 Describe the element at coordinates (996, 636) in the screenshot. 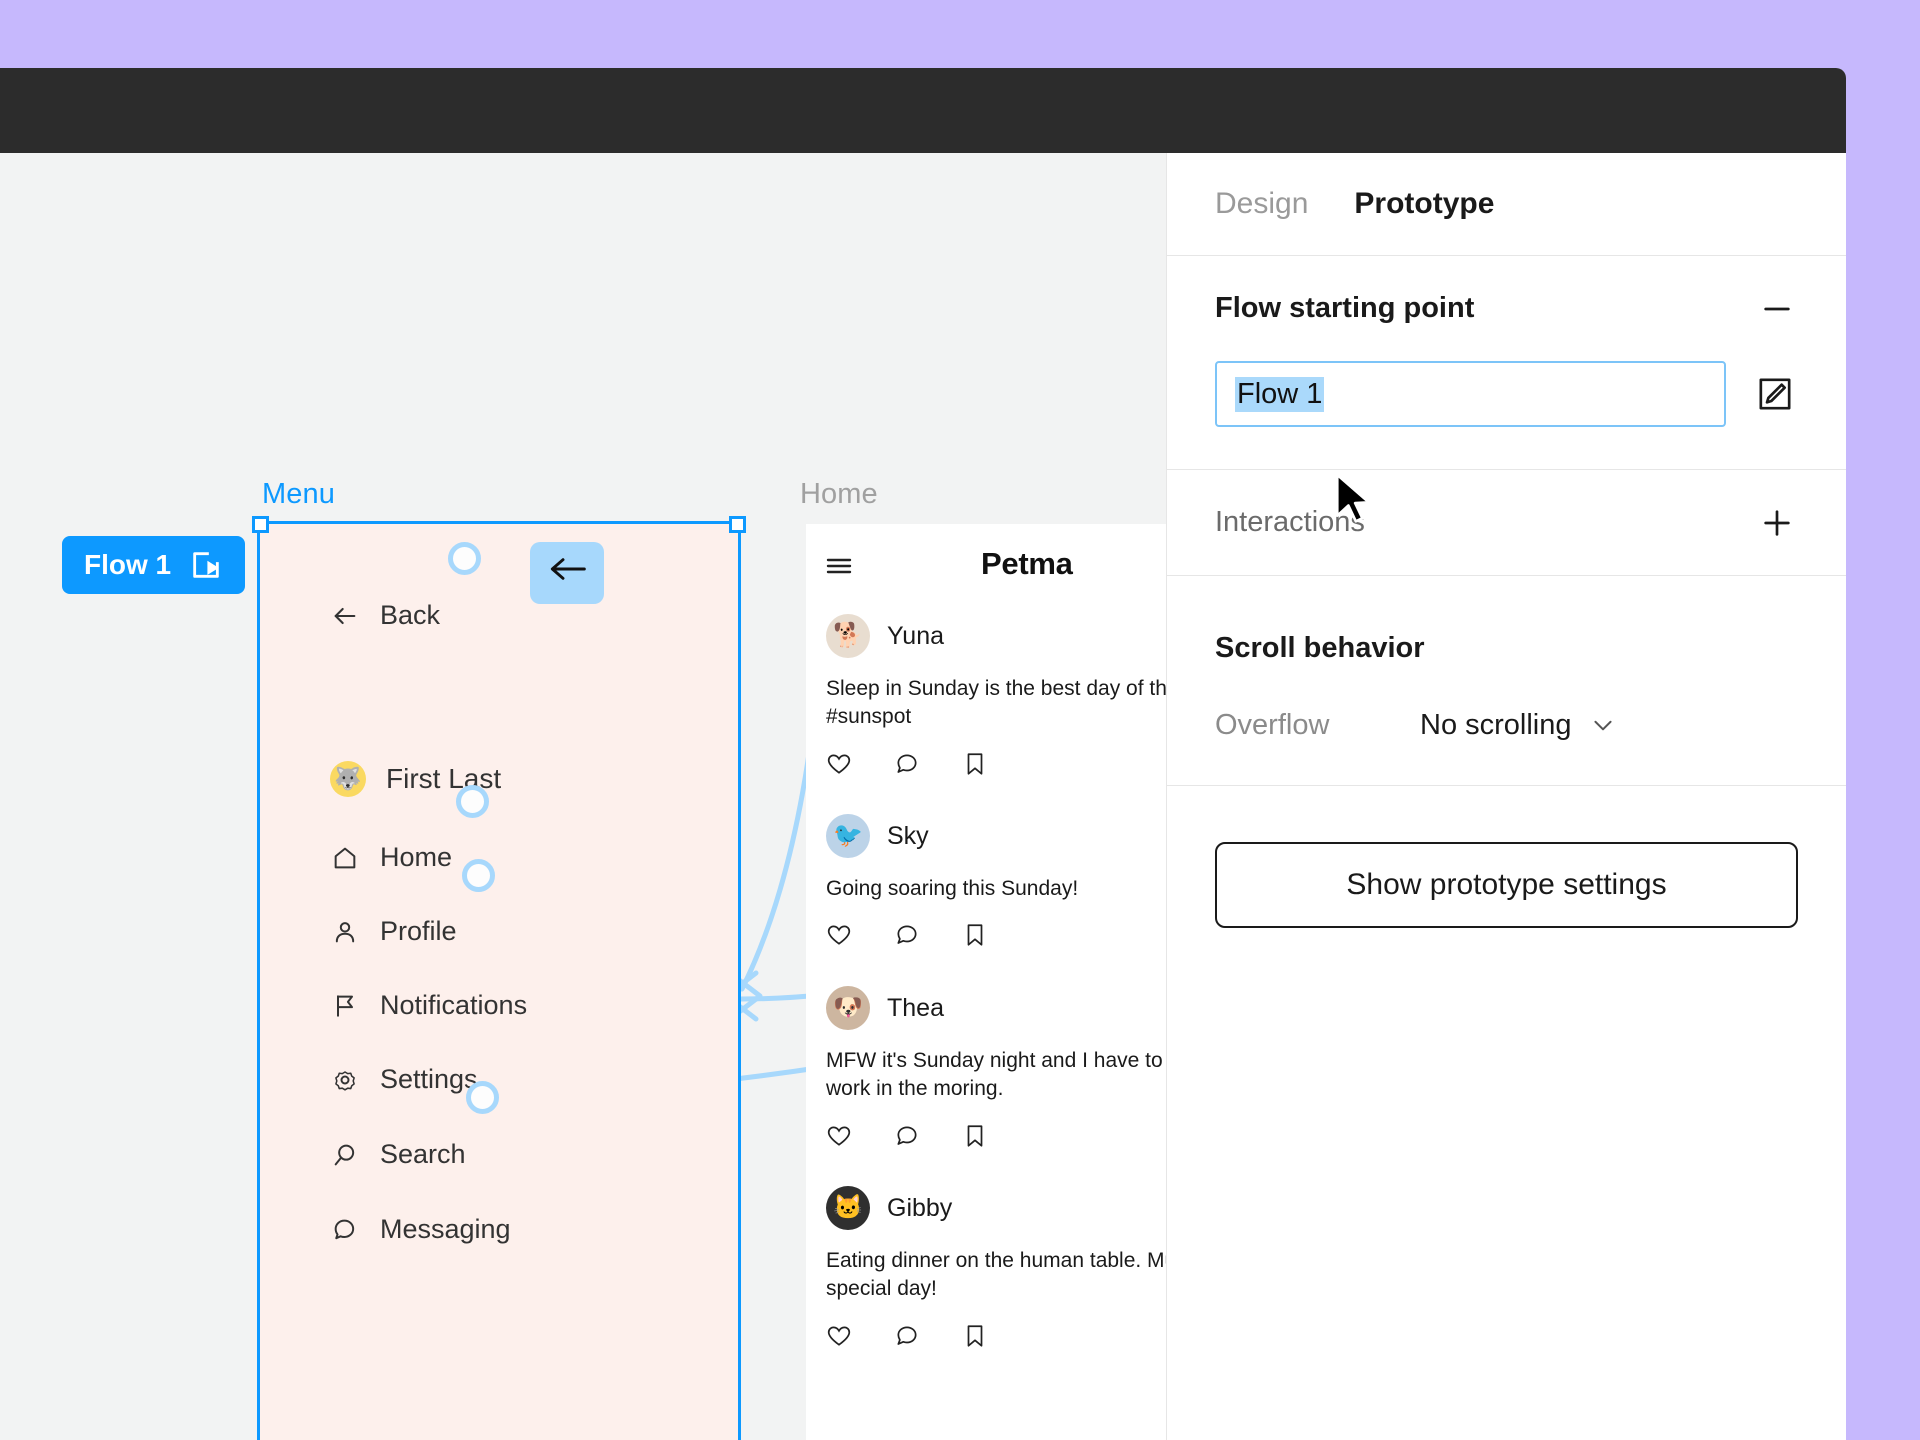

I see `post-header: 🐕 Yuna` at that location.